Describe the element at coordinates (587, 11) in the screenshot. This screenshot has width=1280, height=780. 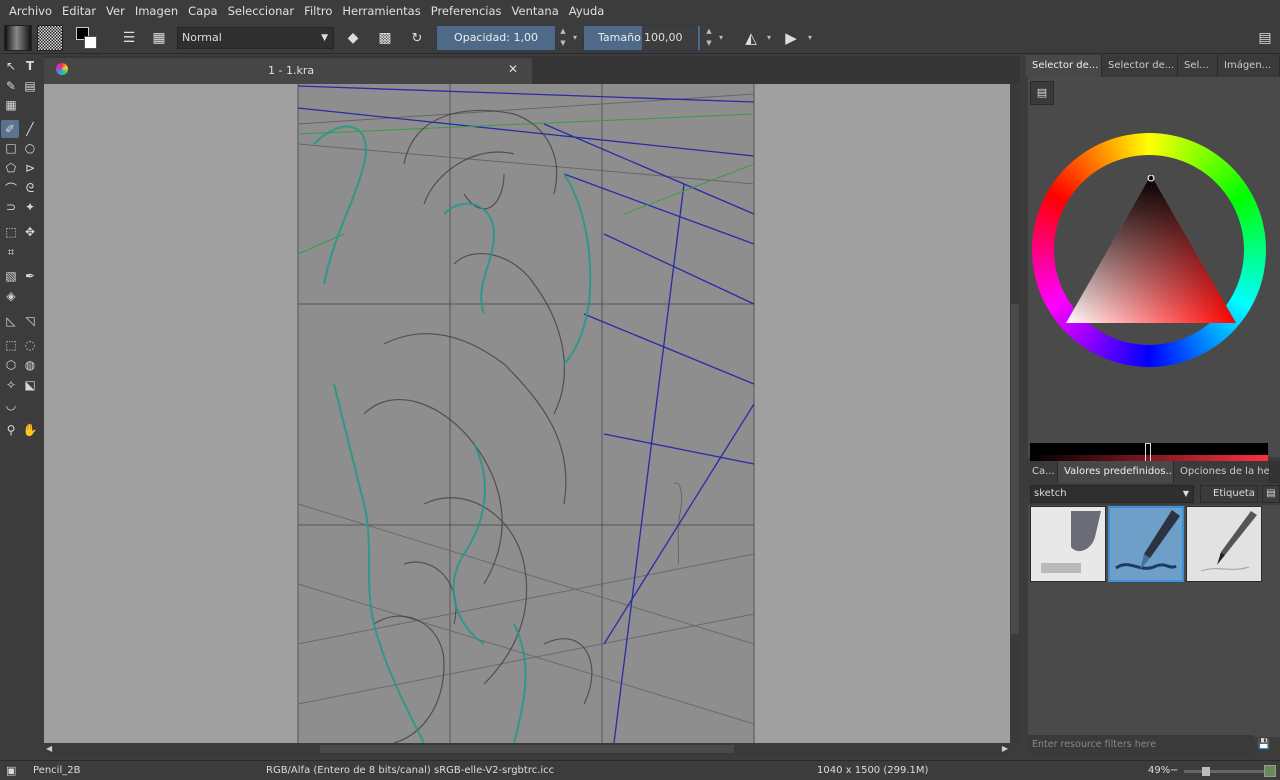
I see `menu-ayuda: Ayuda` at that location.